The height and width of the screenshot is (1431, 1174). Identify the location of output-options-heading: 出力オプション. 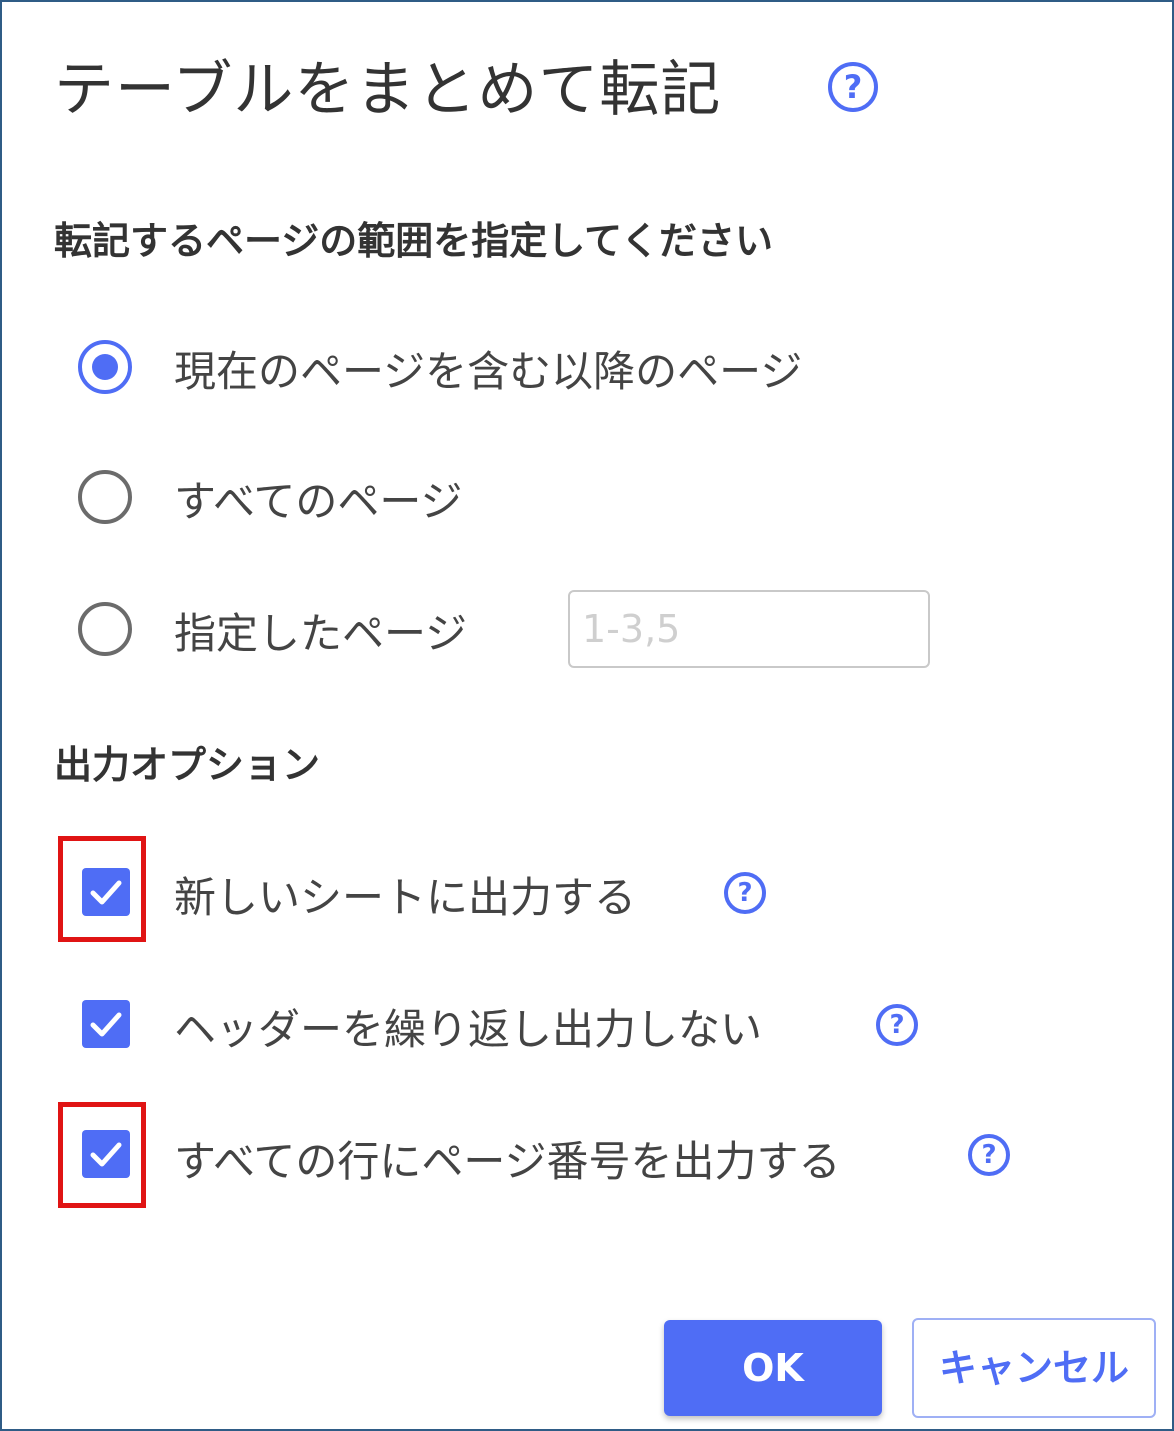
(187, 765).